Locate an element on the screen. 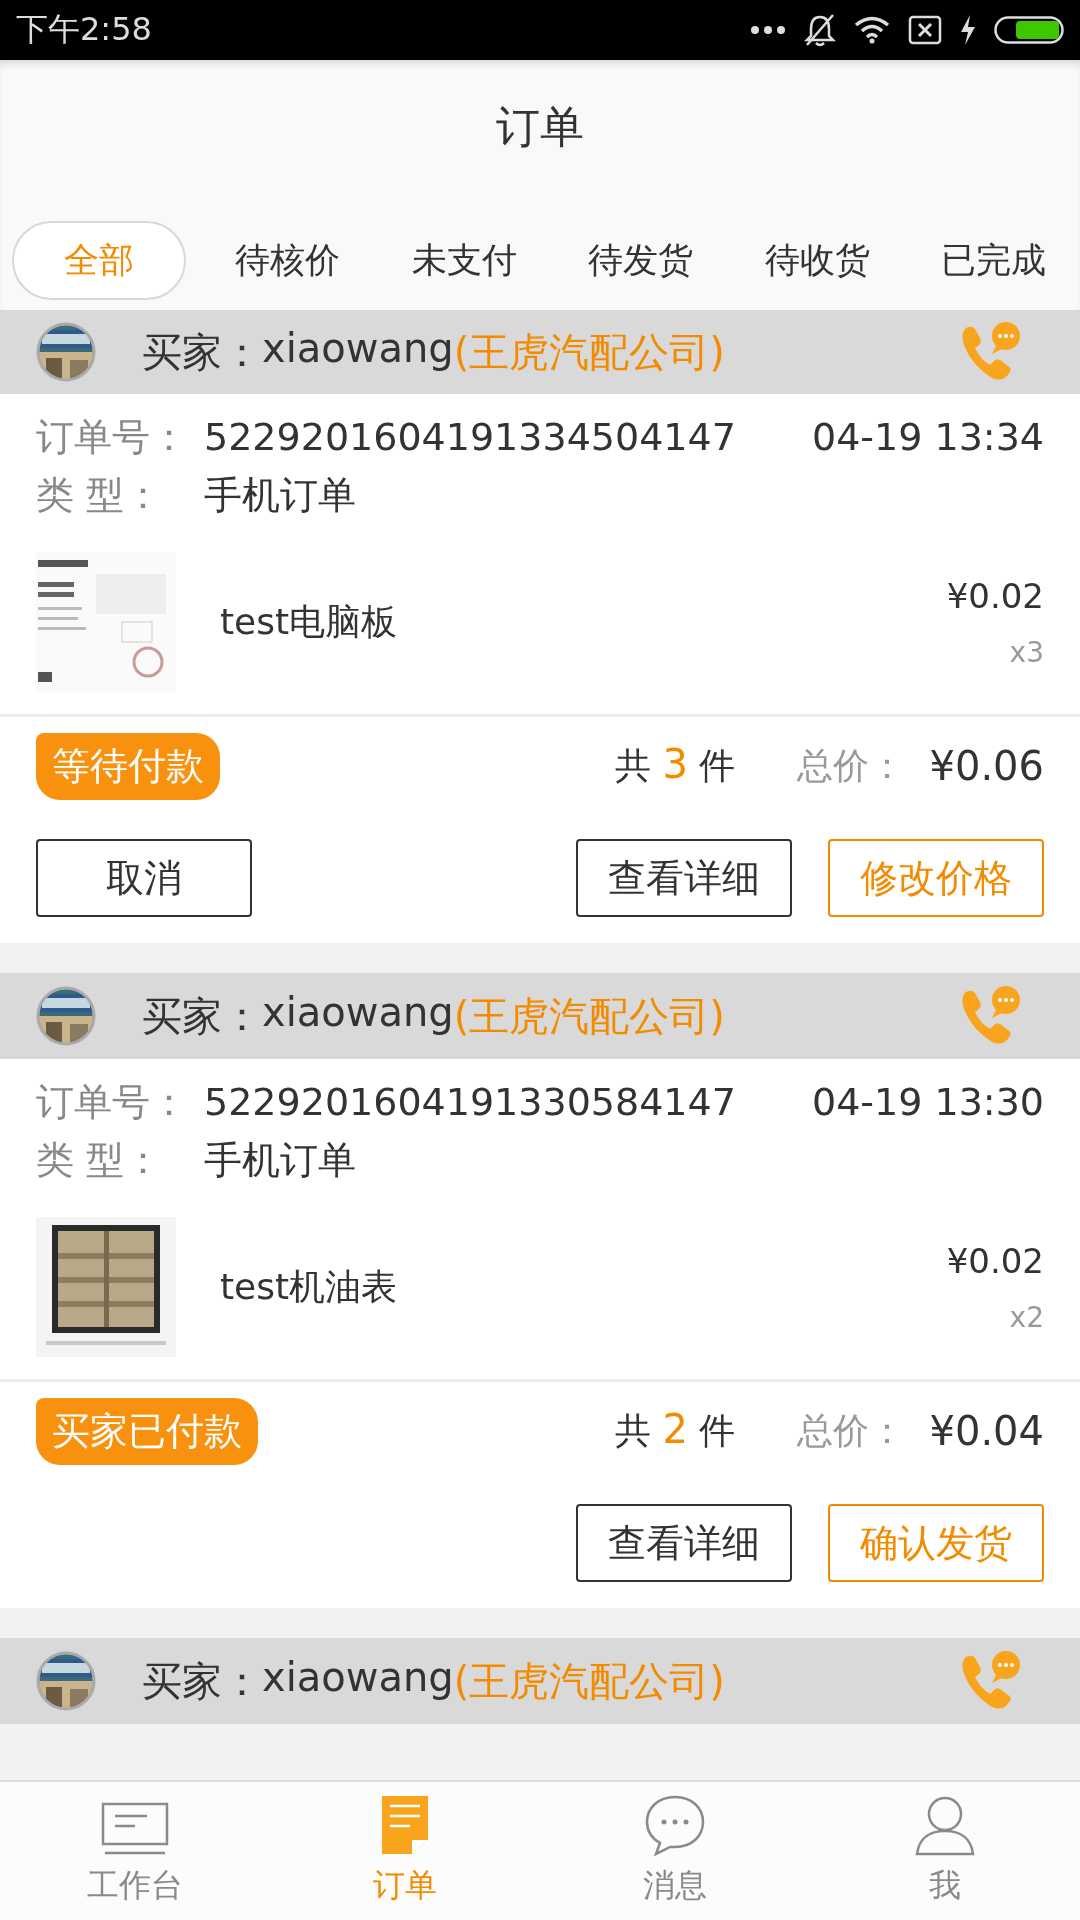 Image resolution: width=1080 pixels, height=1920 pixels. item-count: 共 2 件 is located at coordinates (675, 1430).